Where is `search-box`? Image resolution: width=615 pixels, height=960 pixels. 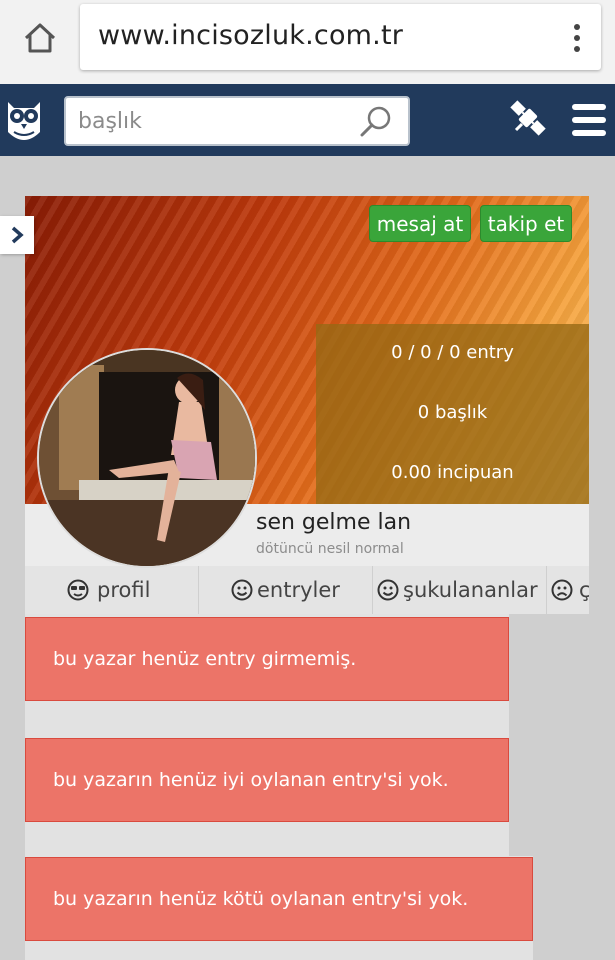 search-box is located at coordinates (237, 121).